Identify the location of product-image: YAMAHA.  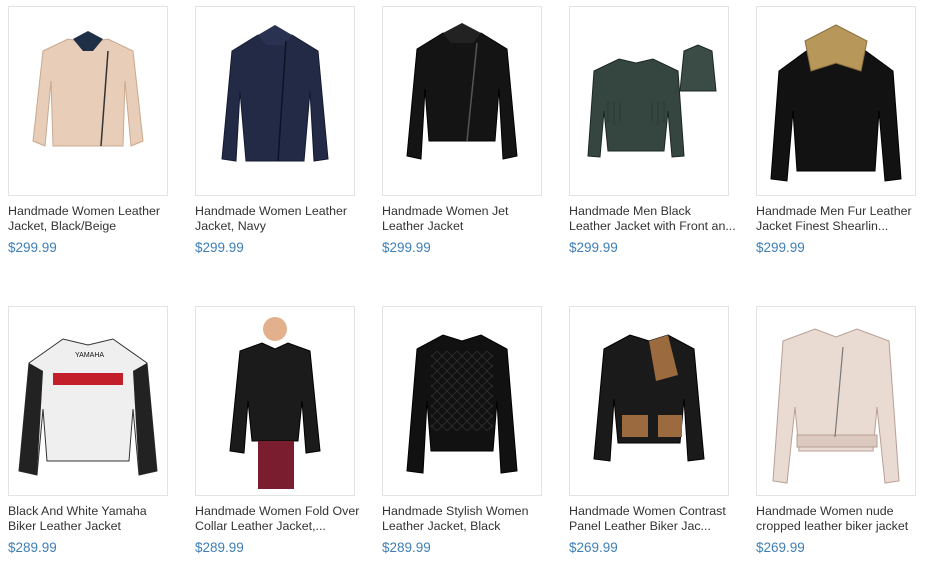
(88, 401).